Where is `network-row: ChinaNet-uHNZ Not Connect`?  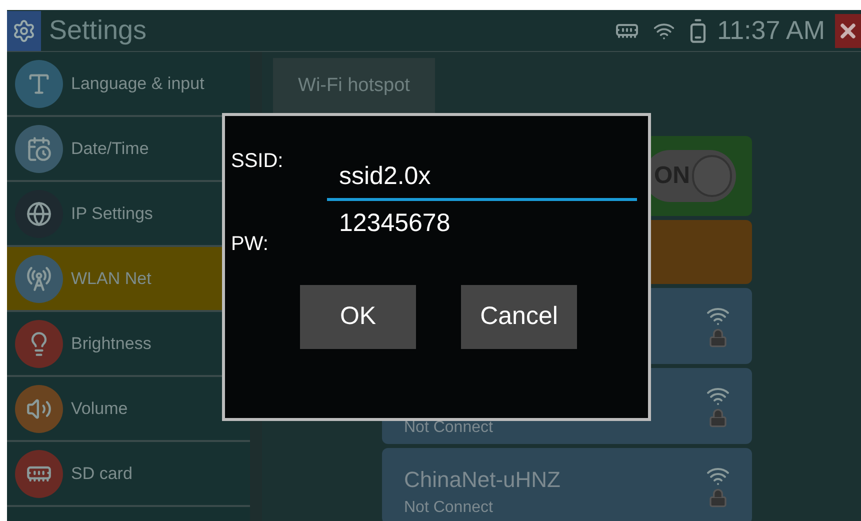 network-row: ChinaNet-uHNZ Not Connect is located at coordinates (567, 484).